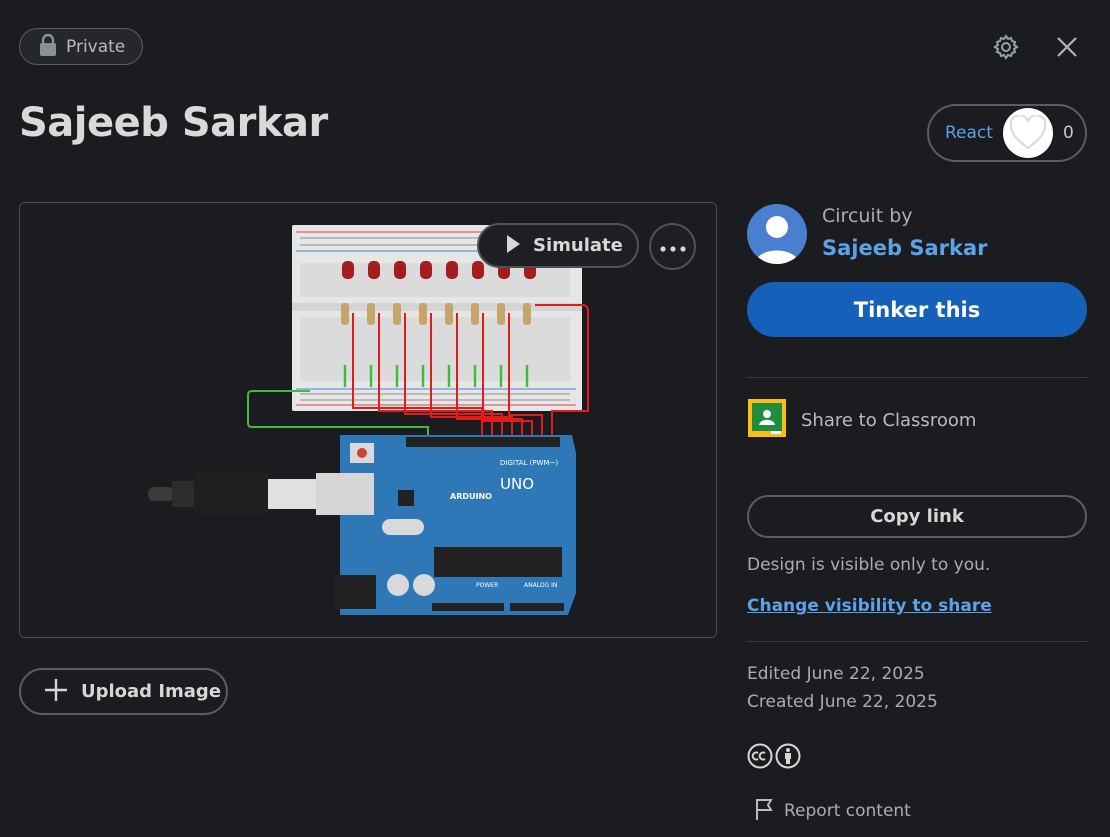 The width and height of the screenshot is (1110, 837). I want to click on author-link: Sajeeb Sarkar, so click(904, 248).